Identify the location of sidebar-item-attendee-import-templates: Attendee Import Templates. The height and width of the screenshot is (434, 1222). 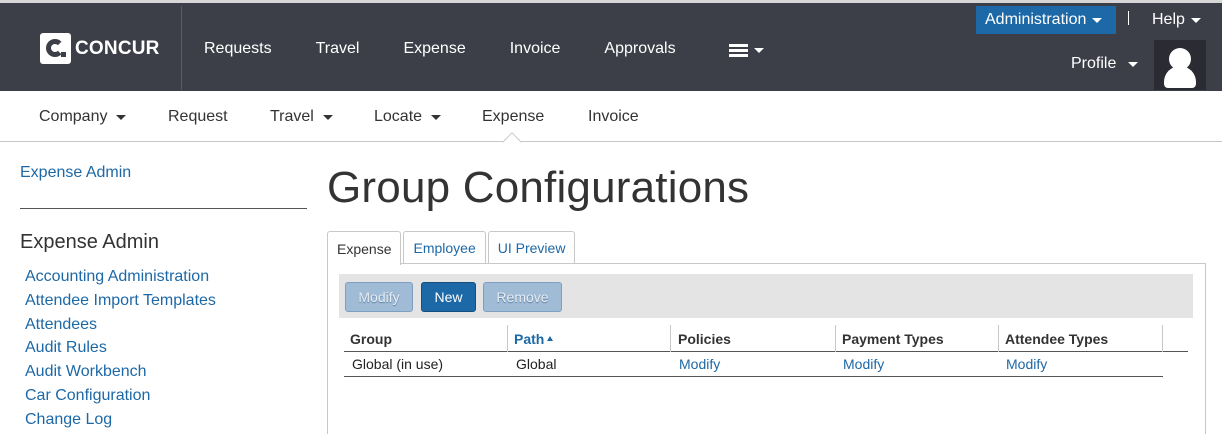
(120, 301).